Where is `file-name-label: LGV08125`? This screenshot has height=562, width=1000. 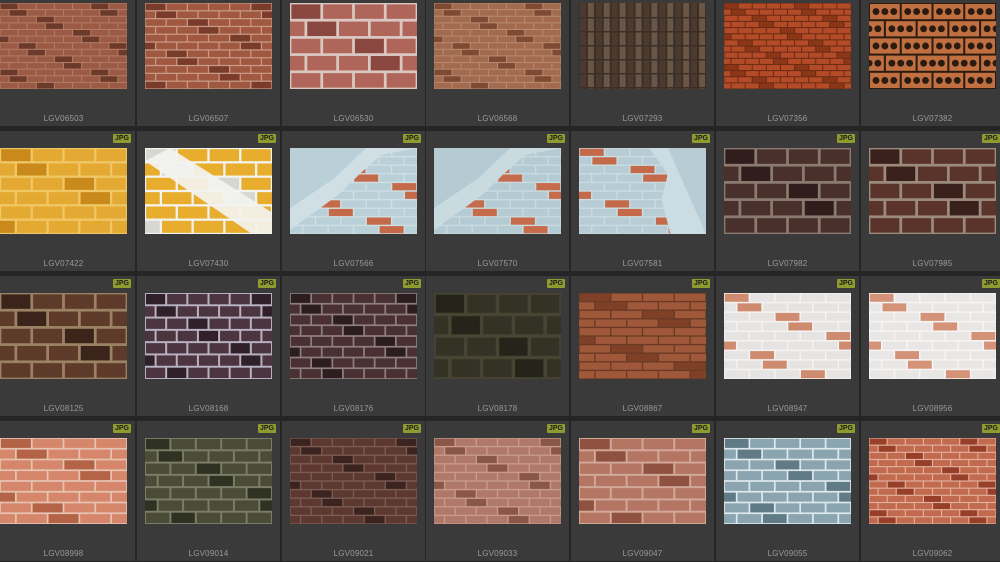
file-name-label: LGV08125 is located at coordinates (63, 408).